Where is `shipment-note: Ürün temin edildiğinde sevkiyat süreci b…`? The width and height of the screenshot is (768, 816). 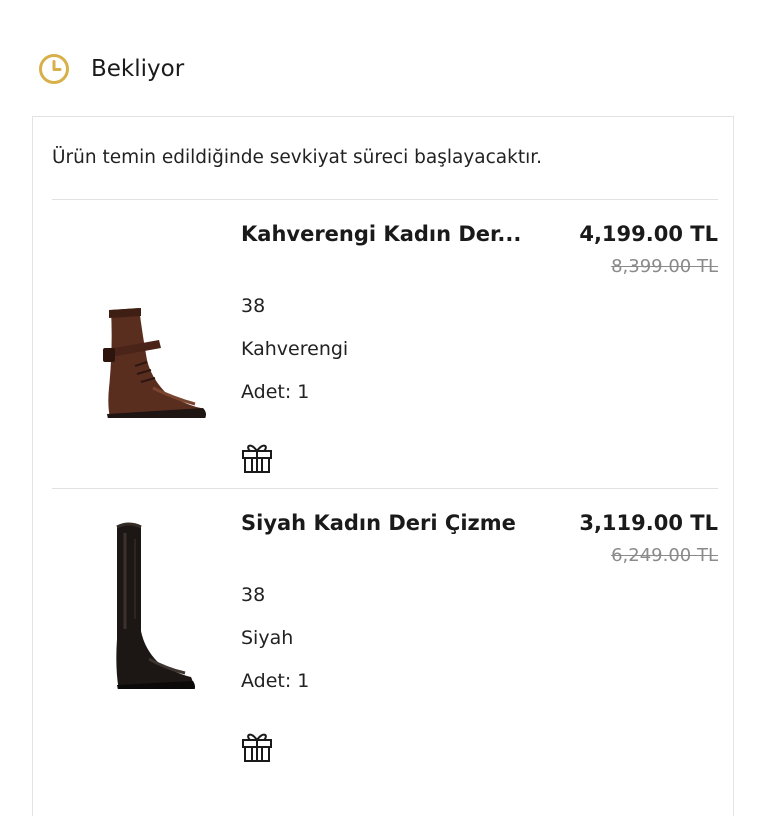
shipment-note: Ürün temin edildiğinde sevkiyat süreci b… is located at coordinates (297, 157).